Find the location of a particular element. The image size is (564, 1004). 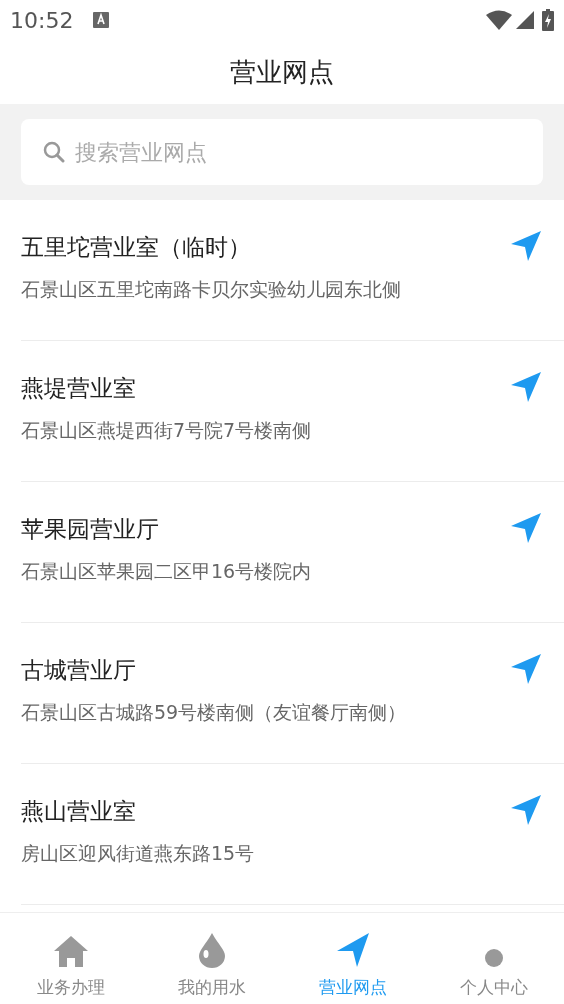

signal-icon is located at coordinates (525, 20).